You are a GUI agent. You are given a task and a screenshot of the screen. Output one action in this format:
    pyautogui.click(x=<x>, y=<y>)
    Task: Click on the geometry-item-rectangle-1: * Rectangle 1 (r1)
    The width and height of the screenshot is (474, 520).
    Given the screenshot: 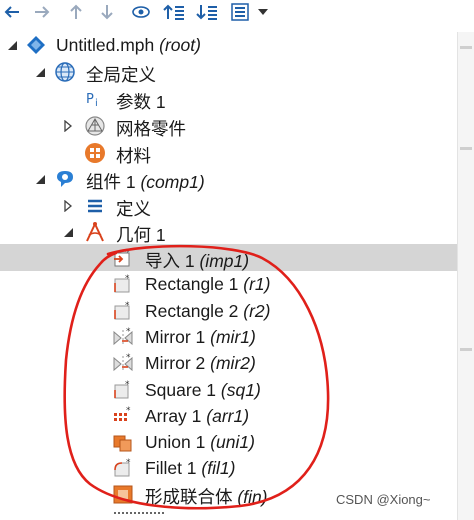 What is the action you would take?
    pyautogui.click(x=229, y=284)
    